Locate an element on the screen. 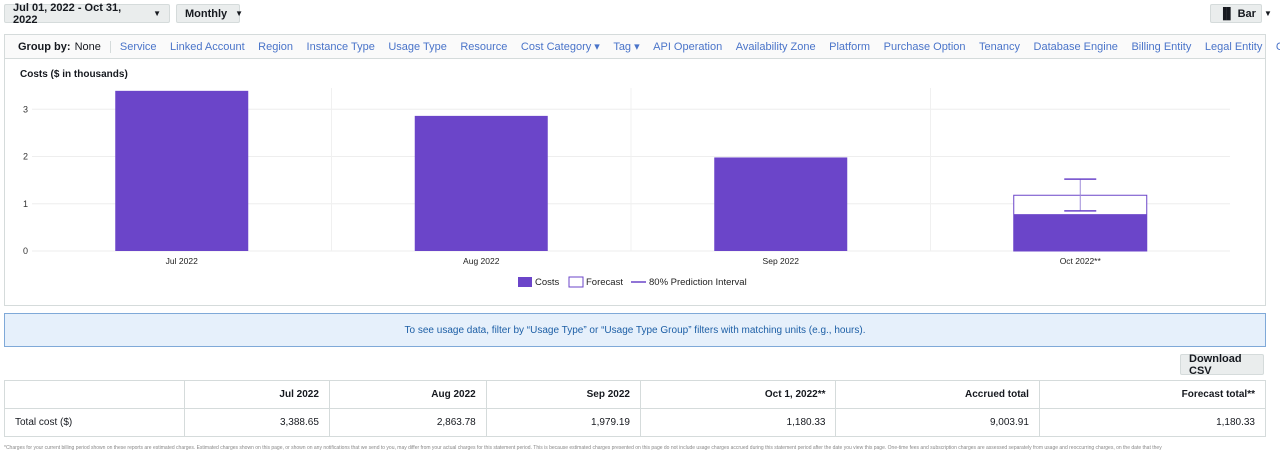 This screenshot has width=1280, height=453. column-header is located at coordinates (94, 394).